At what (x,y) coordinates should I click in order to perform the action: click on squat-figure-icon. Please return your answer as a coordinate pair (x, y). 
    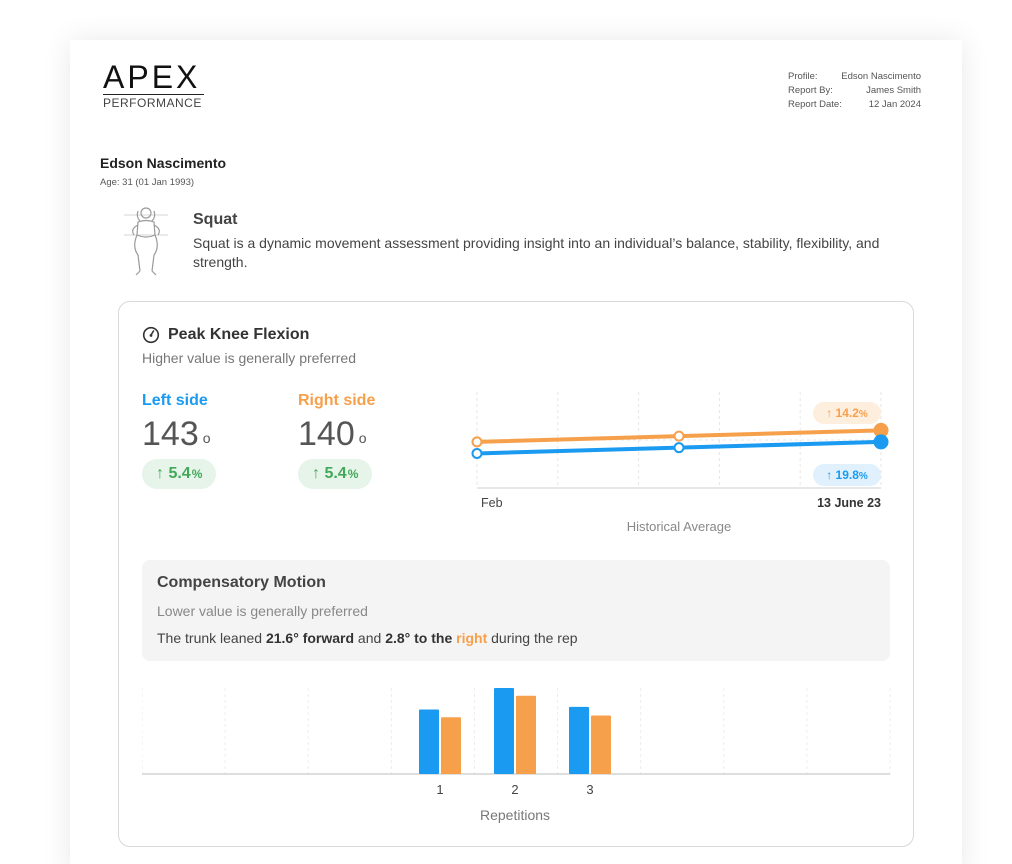
    Looking at the image, I should click on (146, 241).